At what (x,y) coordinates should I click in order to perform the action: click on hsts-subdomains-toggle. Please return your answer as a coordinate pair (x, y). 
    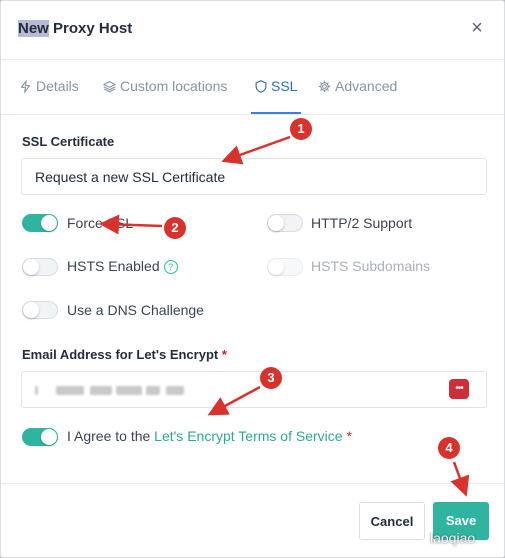
    Looking at the image, I should click on (285, 267).